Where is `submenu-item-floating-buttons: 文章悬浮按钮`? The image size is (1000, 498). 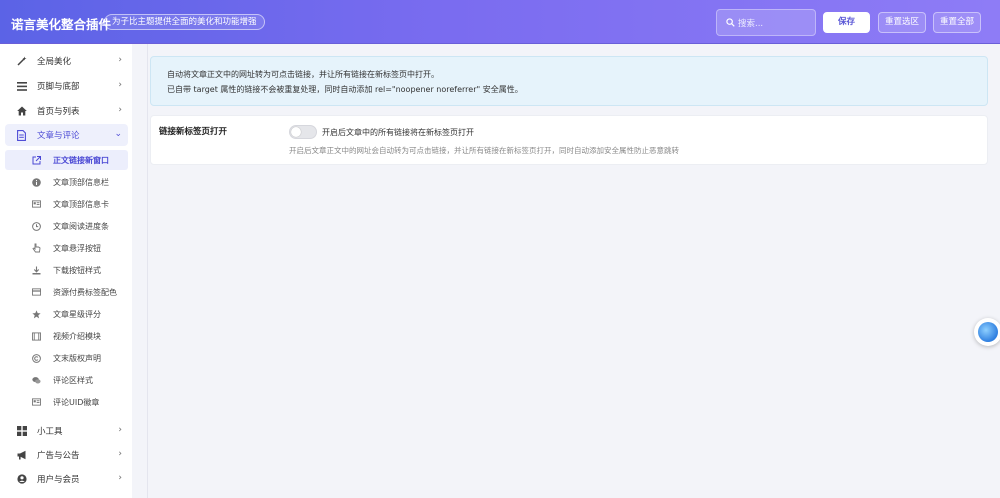 submenu-item-floating-buttons: 文章悬浮按钮 is located at coordinates (66, 248).